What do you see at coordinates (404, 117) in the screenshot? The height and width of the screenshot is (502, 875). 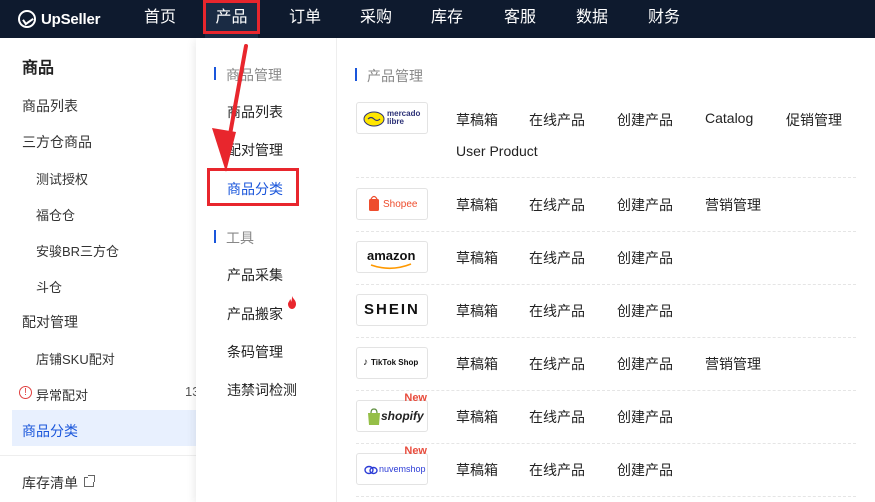 I see `platform-name: mercado libre` at bounding box center [404, 117].